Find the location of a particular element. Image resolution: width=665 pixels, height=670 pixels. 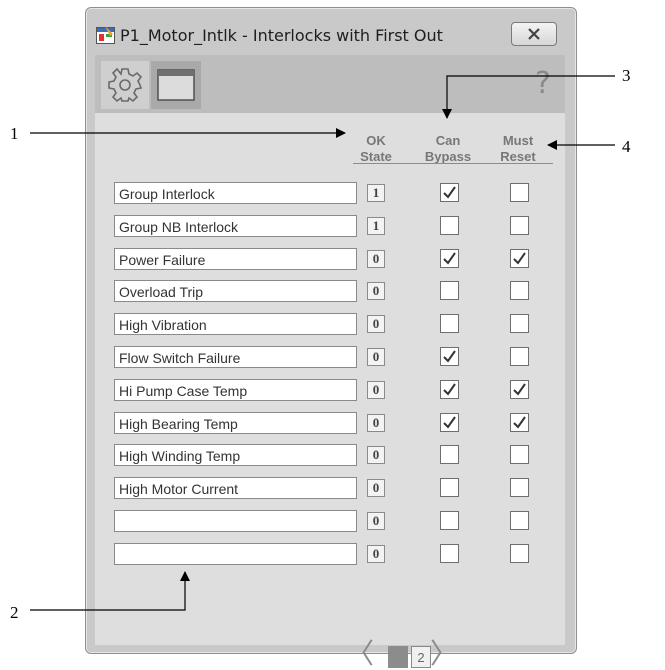

callout-3-arrow is located at coordinates (528, 97).